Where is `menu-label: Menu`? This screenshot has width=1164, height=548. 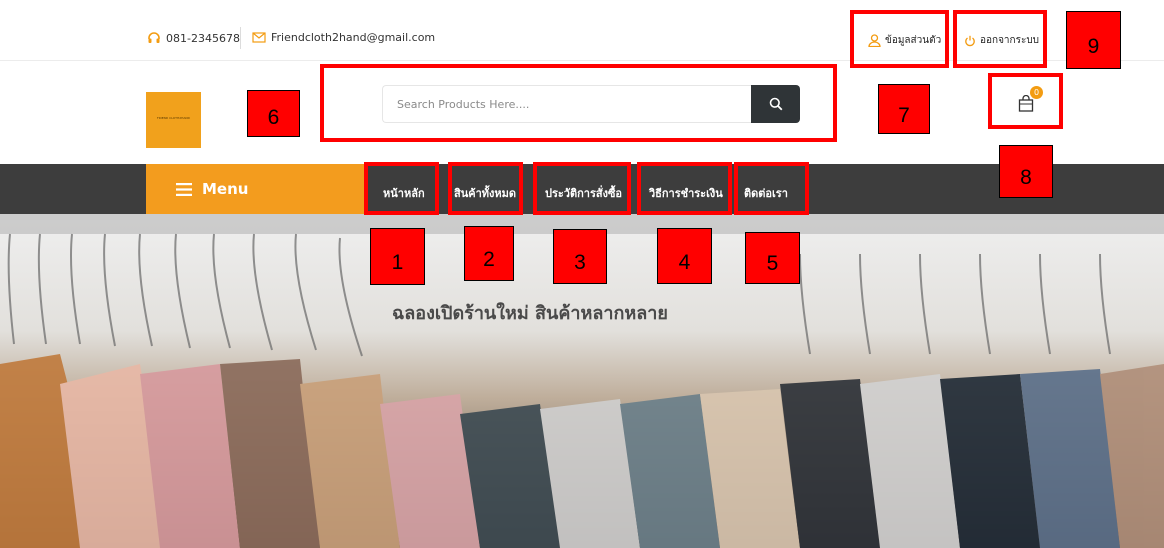
menu-label: Menu is located at coordinates (225, 189).